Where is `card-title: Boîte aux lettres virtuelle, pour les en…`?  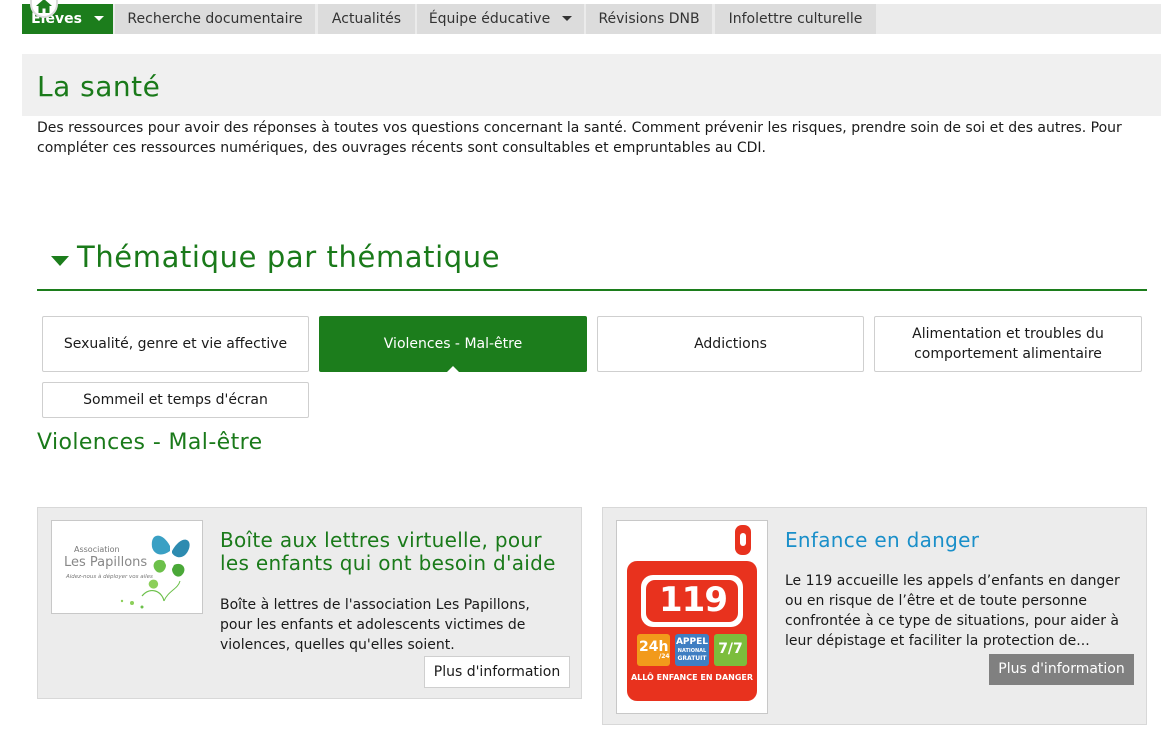 card-title: Boîte aux lettres virtuelle, pour les en… is located at coordinates (397, 552).